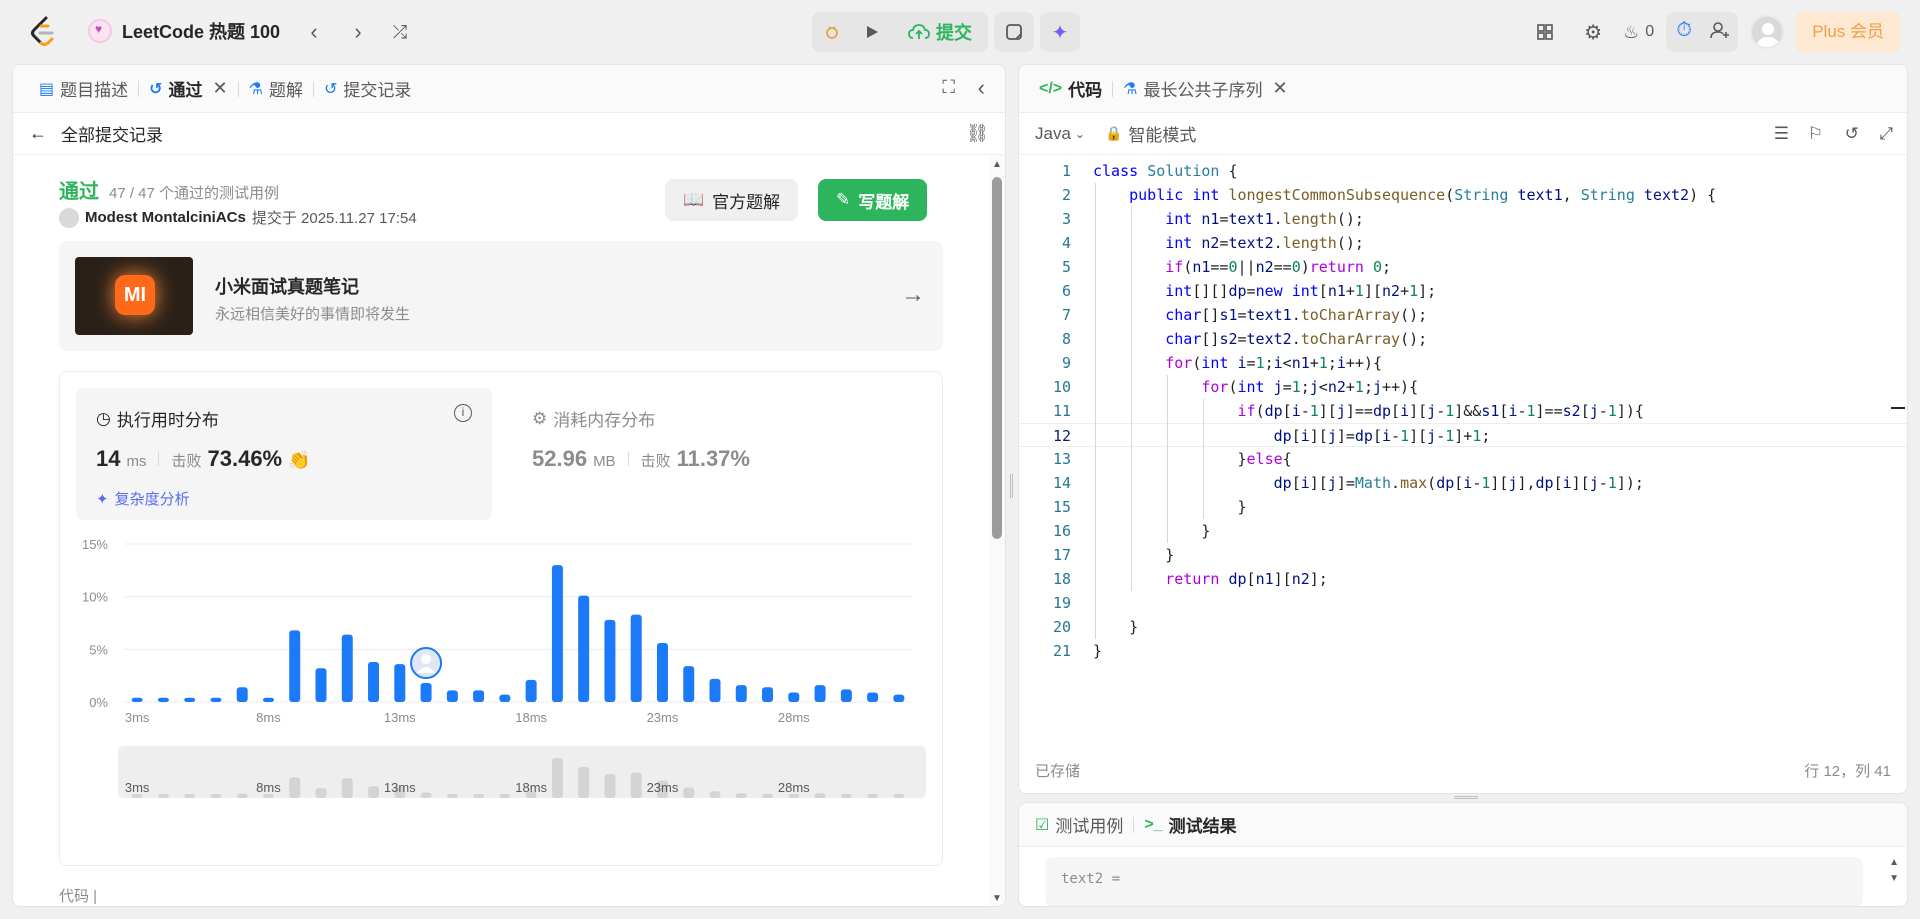  What do you see at coordinates (1190, 825) in the screenshot?
I see `tab-test-result: >_ 测试结果` at bounding box center [1190, 825].